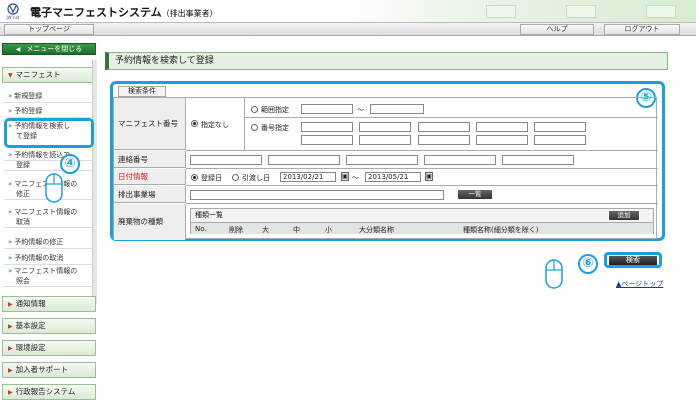 This screenshot has width=696, height=420. What do you see at coordinates (256, 178) in the screenshot?
I see `opt-handover-date-label: 引渡し日` at bounding box center [256, 178].